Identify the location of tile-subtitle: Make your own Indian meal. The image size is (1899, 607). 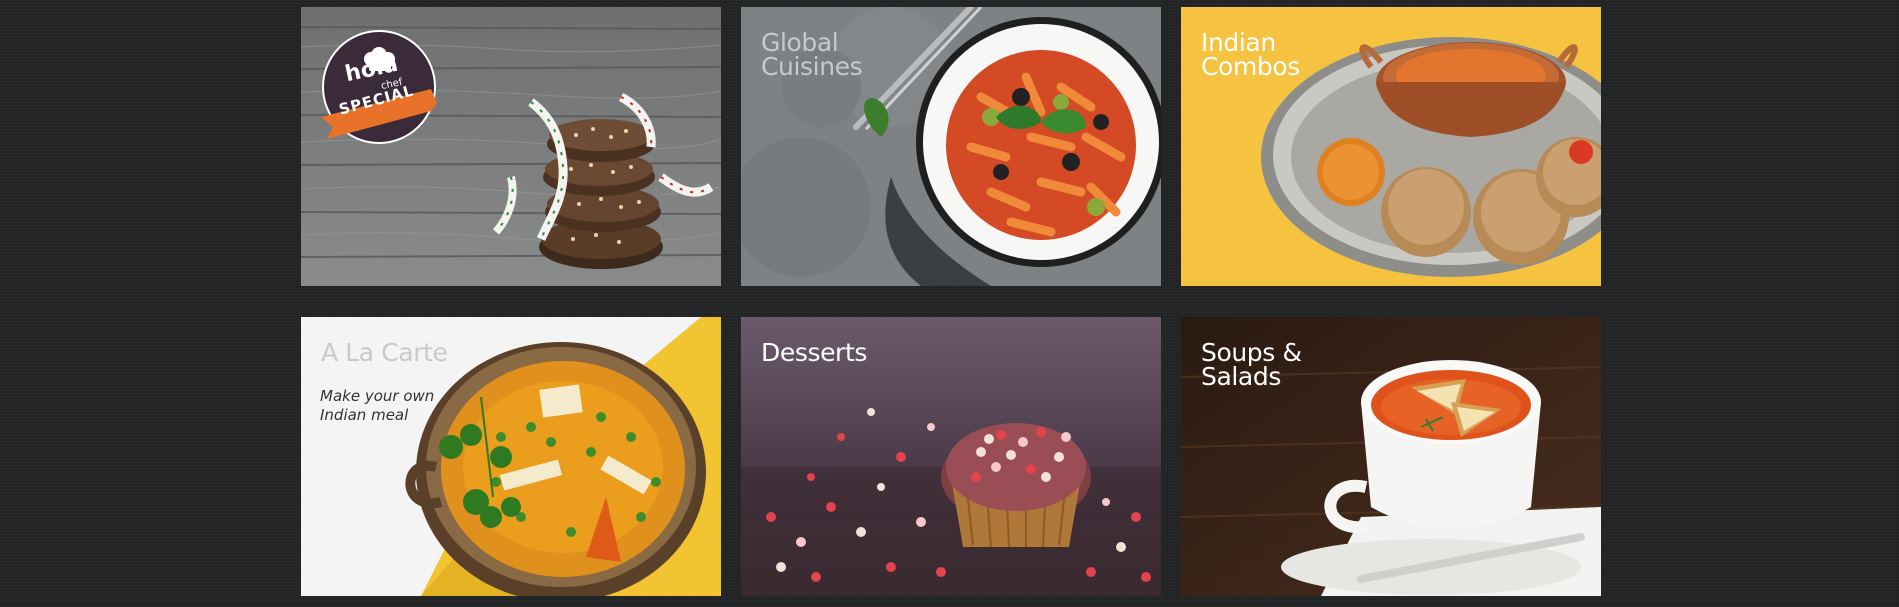
(377, 405).